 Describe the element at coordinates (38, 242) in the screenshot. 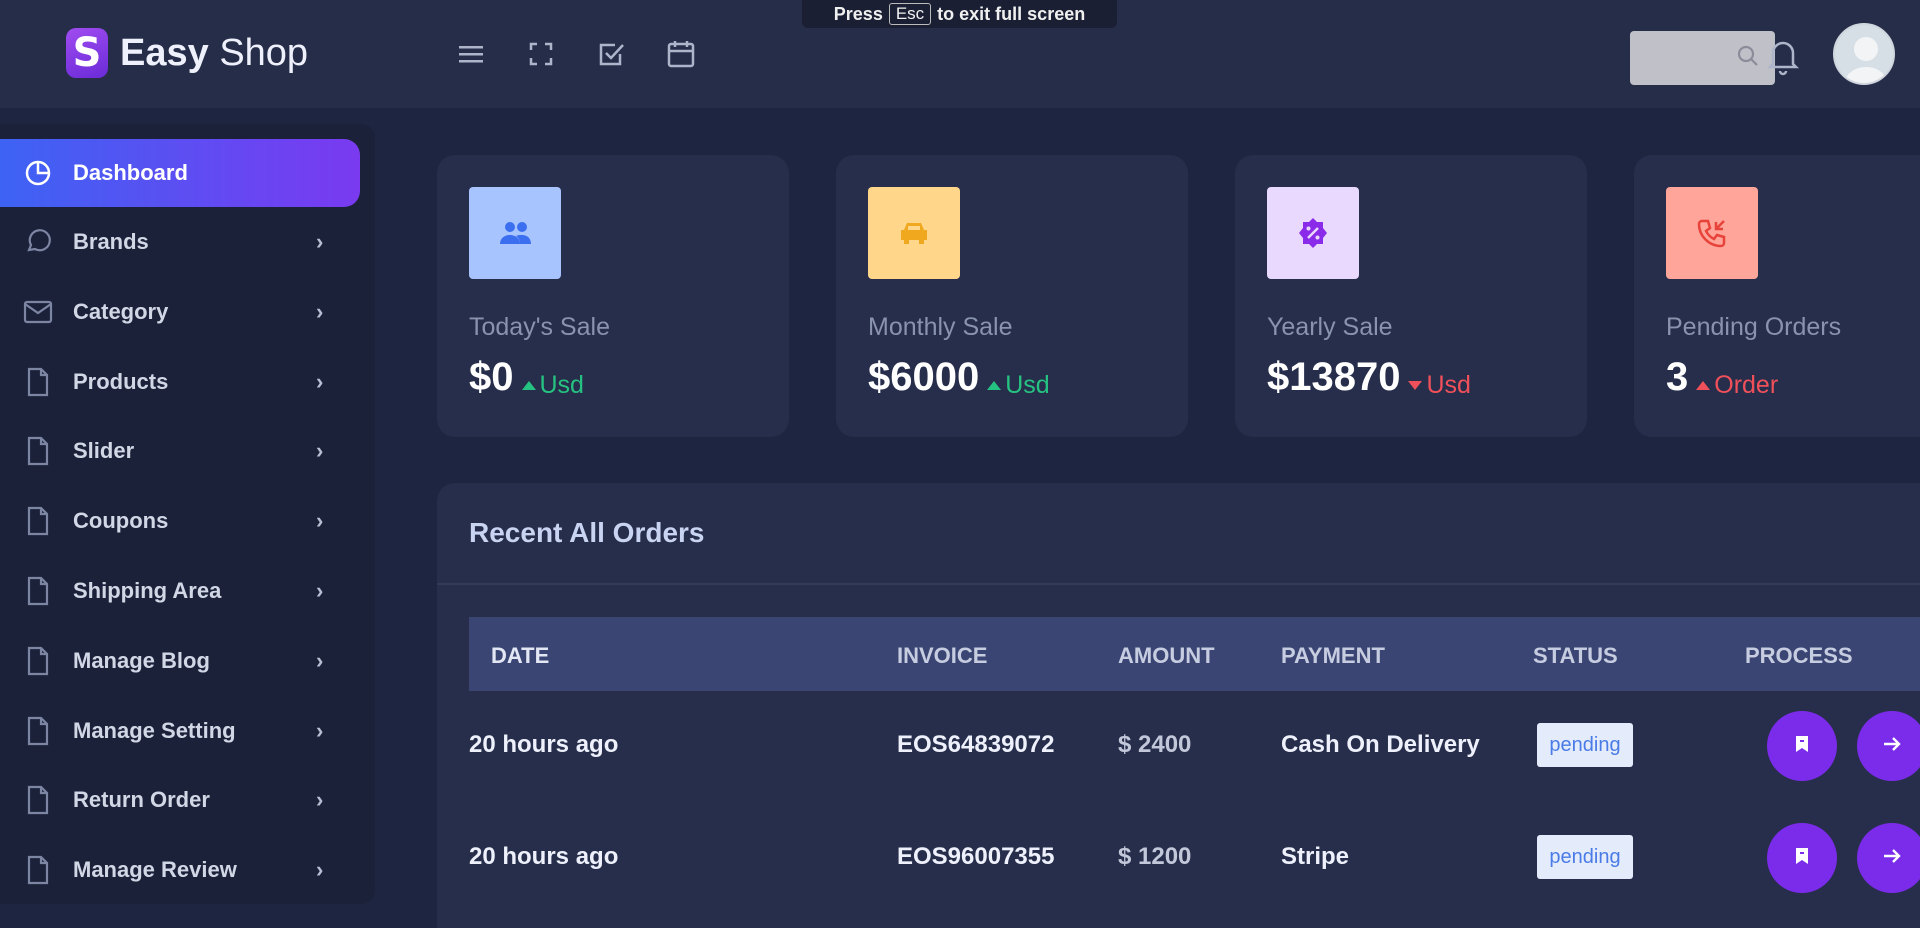

I see `chat-icon` at that location.